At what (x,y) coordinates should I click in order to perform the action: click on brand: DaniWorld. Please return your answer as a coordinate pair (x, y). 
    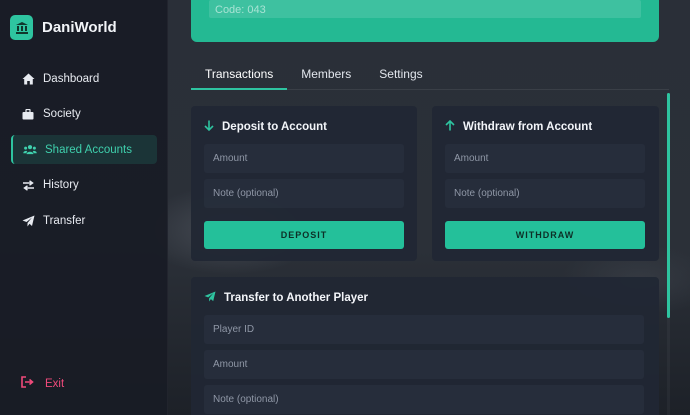
    Looking at the image, I should click on (63, 27).